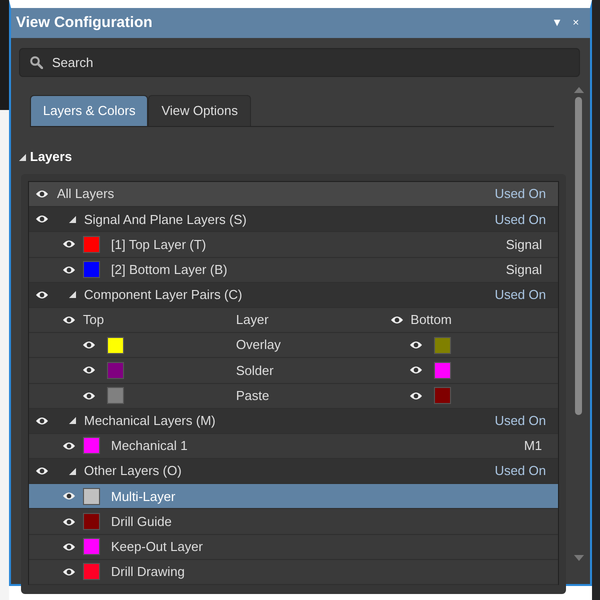 The height and width of the screenshot is (600, 600). Describe the element at coordinates (150, 421) in the screenshot. I see `group-label: Mechanical Layers (M)` at that location.